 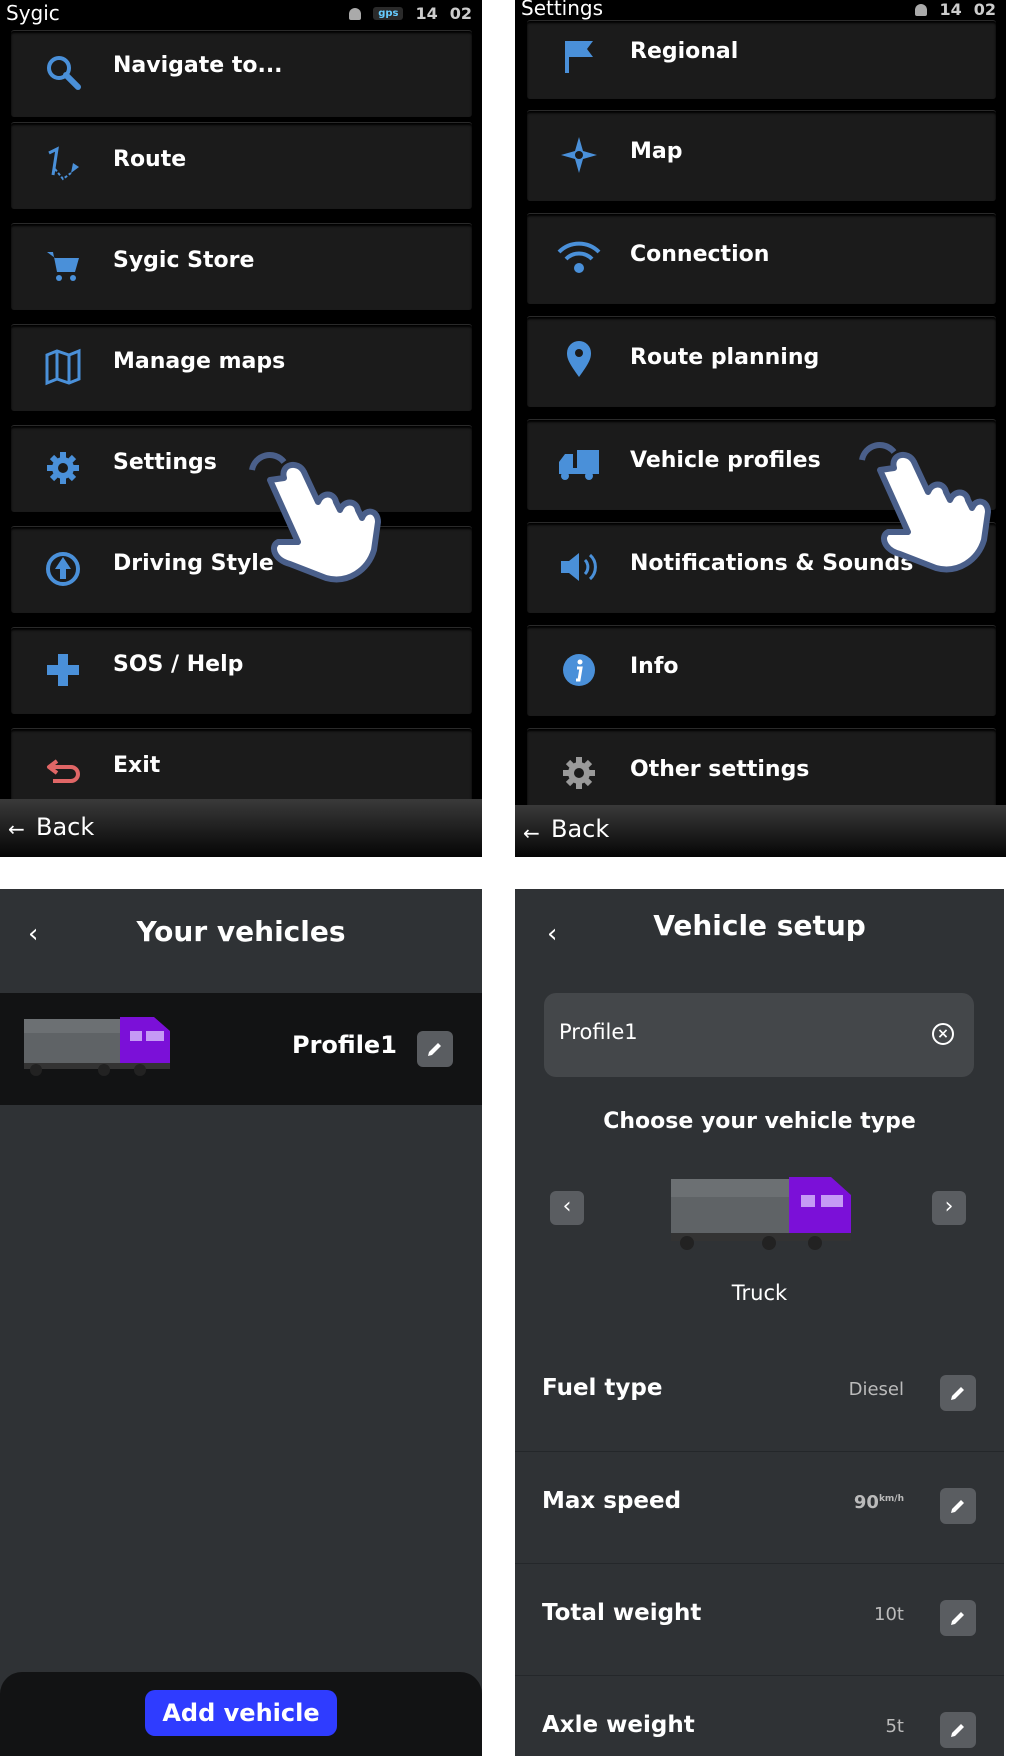 I want to click on menu-label: Exit, so click(x=137, y=765).